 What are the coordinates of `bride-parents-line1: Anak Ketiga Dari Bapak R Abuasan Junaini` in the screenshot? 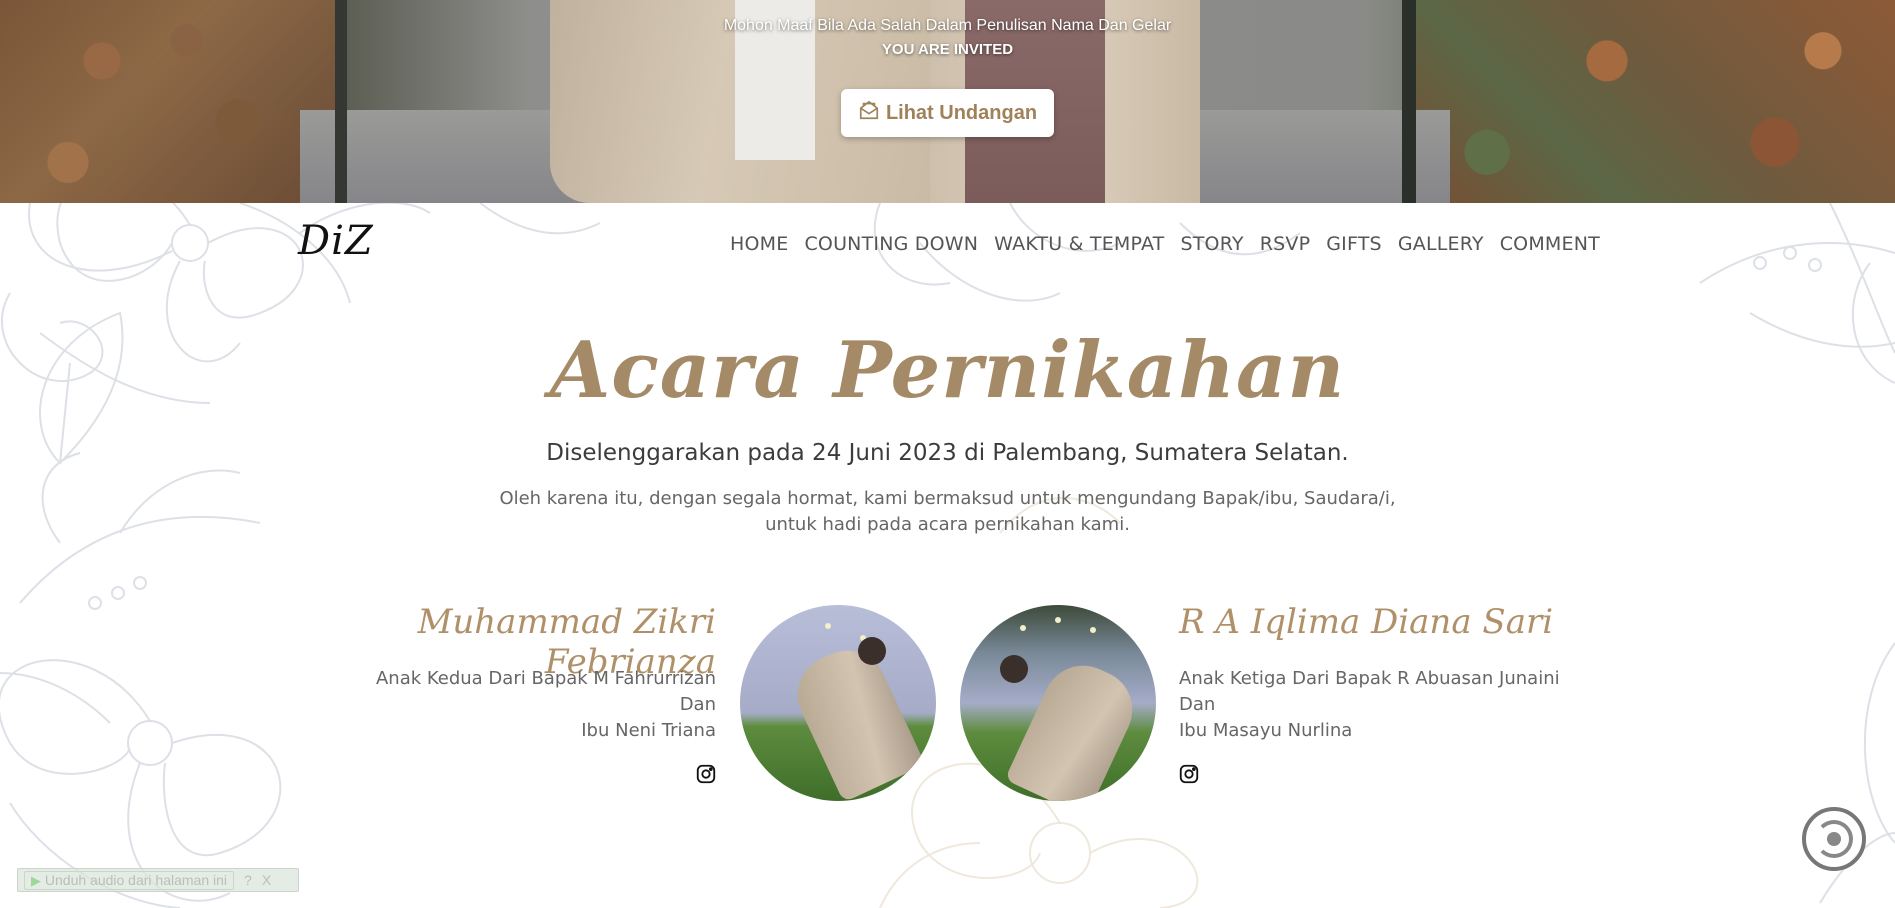 It's located at (1369, 678).